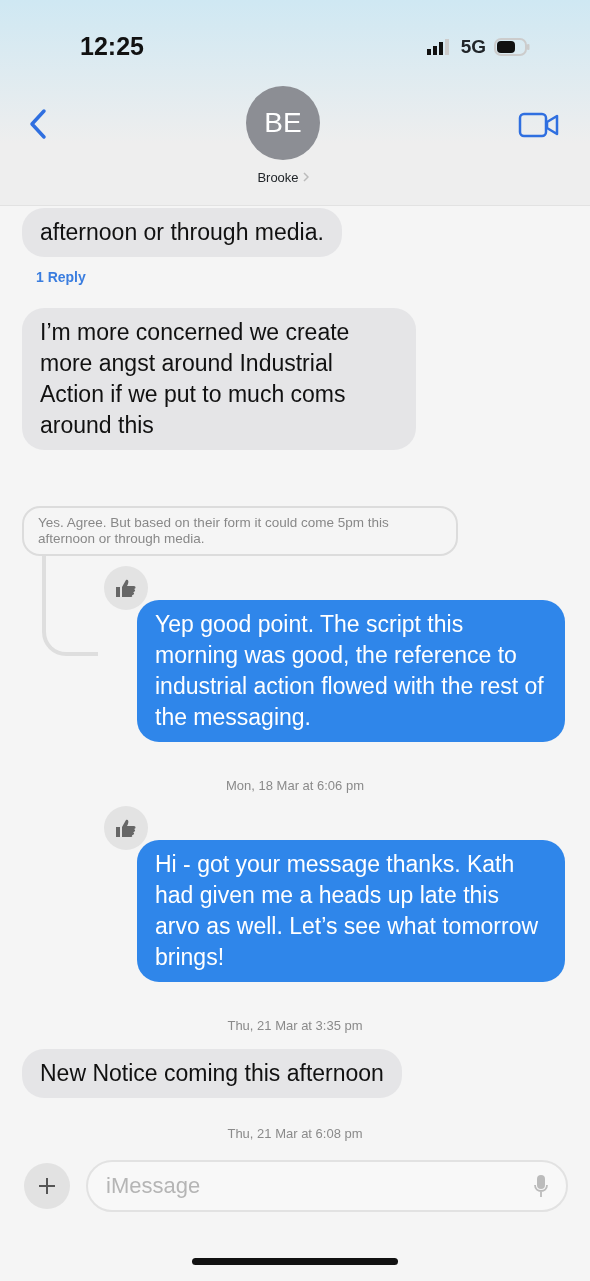 Image resolution: width=590 pixels, height=1281 pixels. Describe the element at coordinates (351, 910) in the screenshot. I see `message-bubble: Hi - got your message thanks. Kath had given me a heads up late this arvo as well. Let’s see what tomorrow brings!` at that location.